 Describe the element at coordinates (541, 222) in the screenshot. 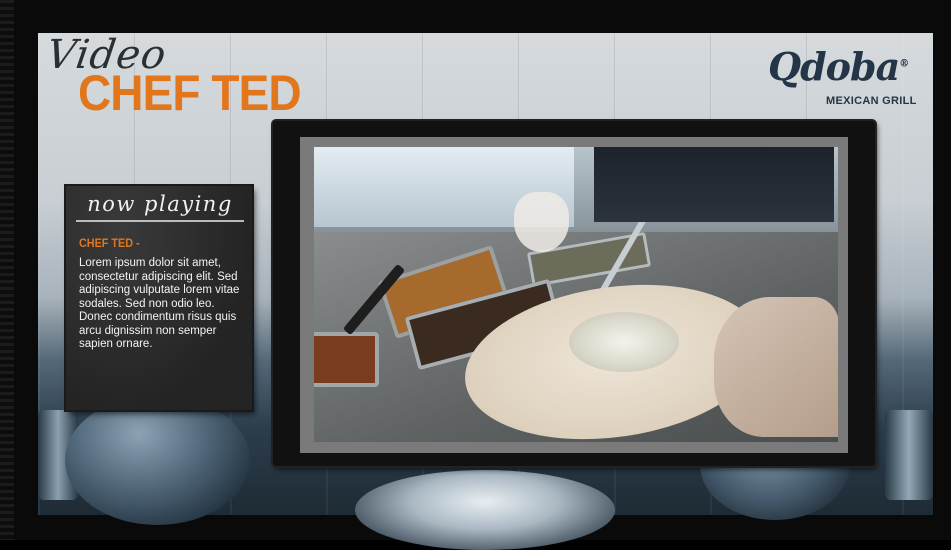

I see `video-scene-glove` at that location.